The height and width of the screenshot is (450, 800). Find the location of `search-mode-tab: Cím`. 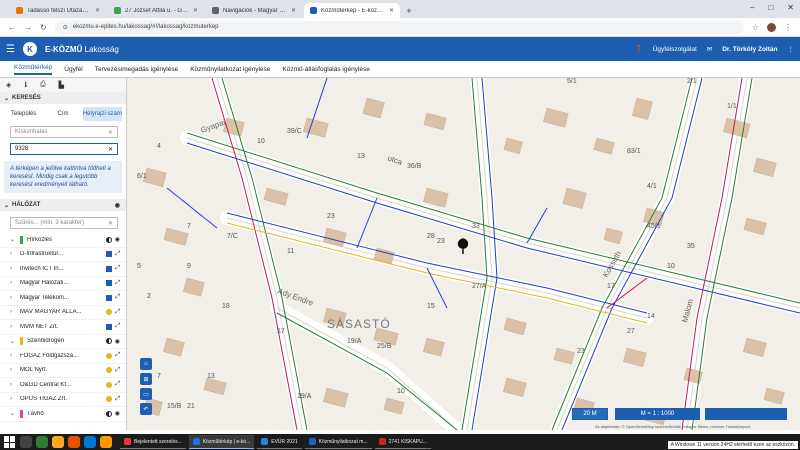

search-mode-tab: Cím is located at coordinates (62, 114).